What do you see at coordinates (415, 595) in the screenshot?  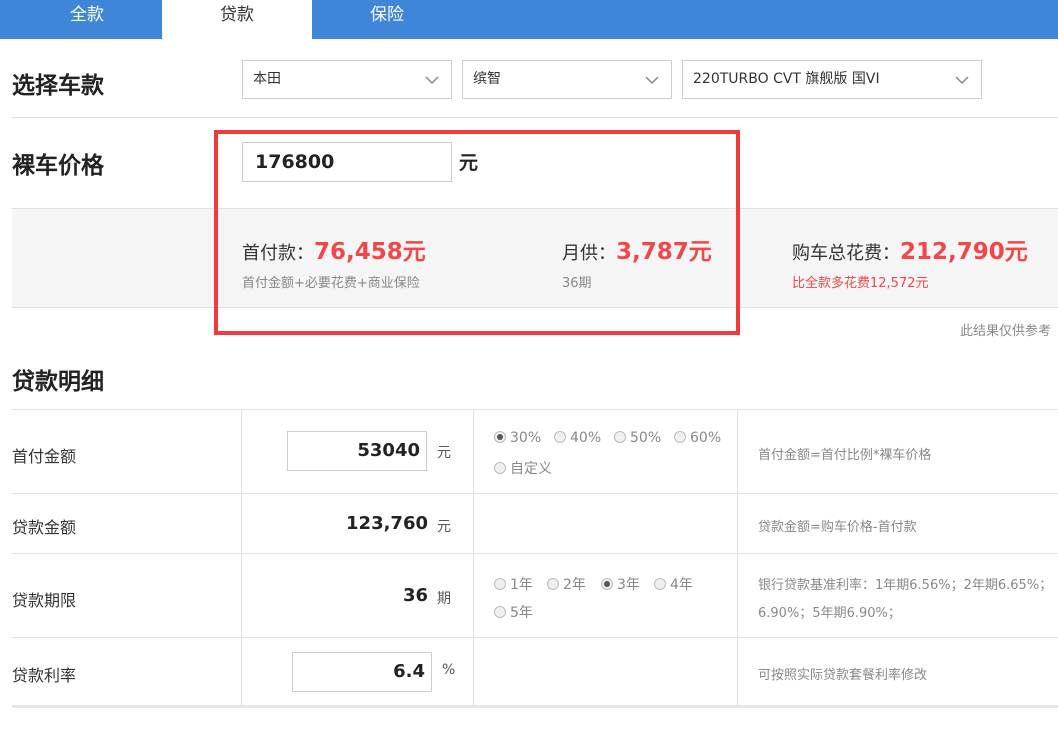 I see `loan-term-value: 36` at bounding box center [415, 595].